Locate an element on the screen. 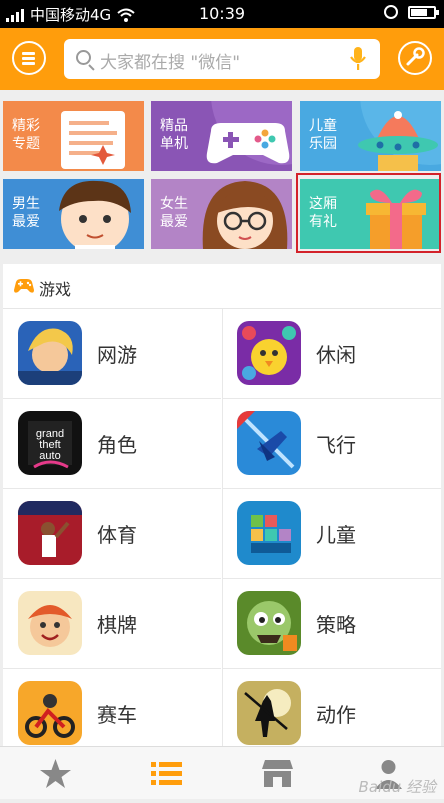 The image size is (444, 803). category-label: 网游 is located at coordinates (117, 355).